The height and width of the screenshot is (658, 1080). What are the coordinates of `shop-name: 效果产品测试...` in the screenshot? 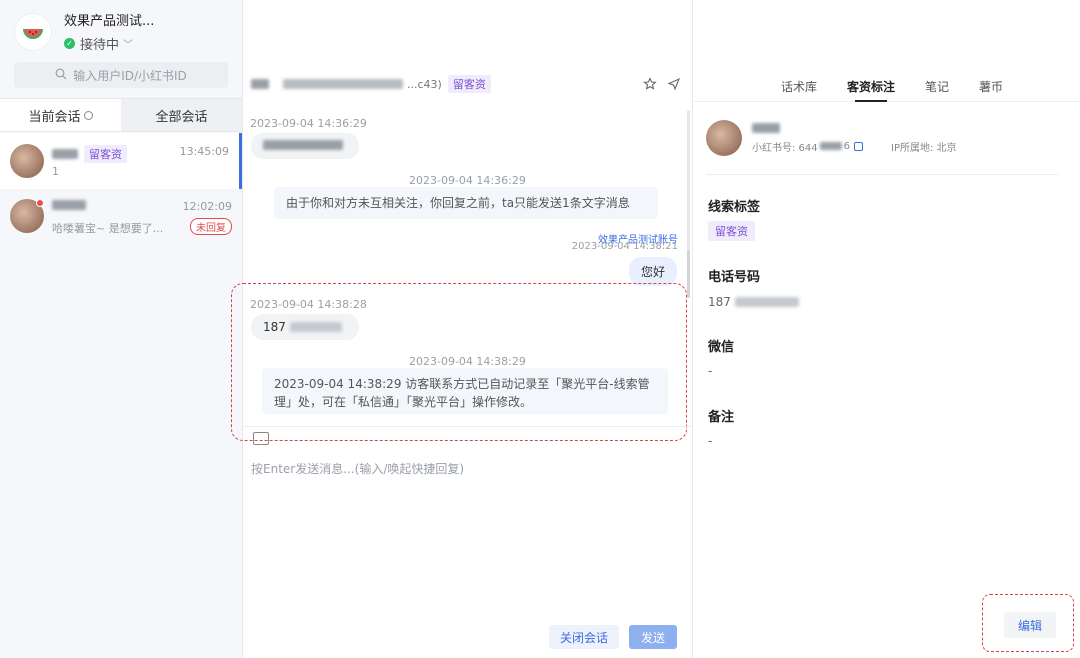 It's located at (109, 21).